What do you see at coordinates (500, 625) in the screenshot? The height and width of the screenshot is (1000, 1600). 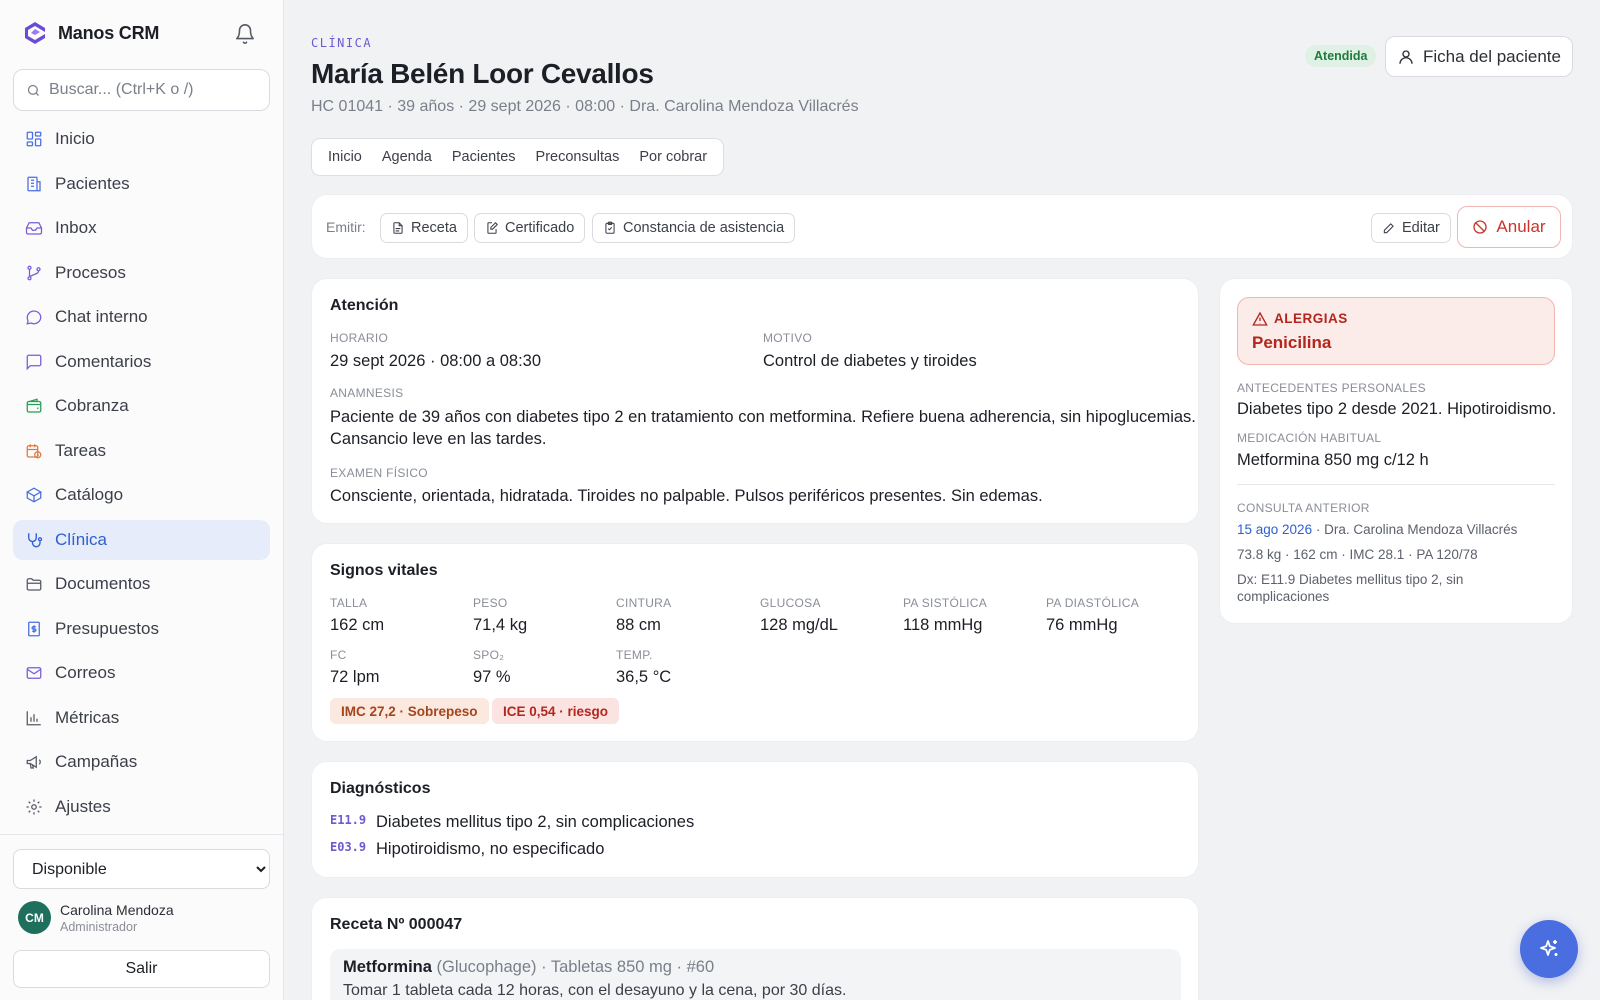 I see `vital-value: 71,4 kg` at bounding box center [500, 625].